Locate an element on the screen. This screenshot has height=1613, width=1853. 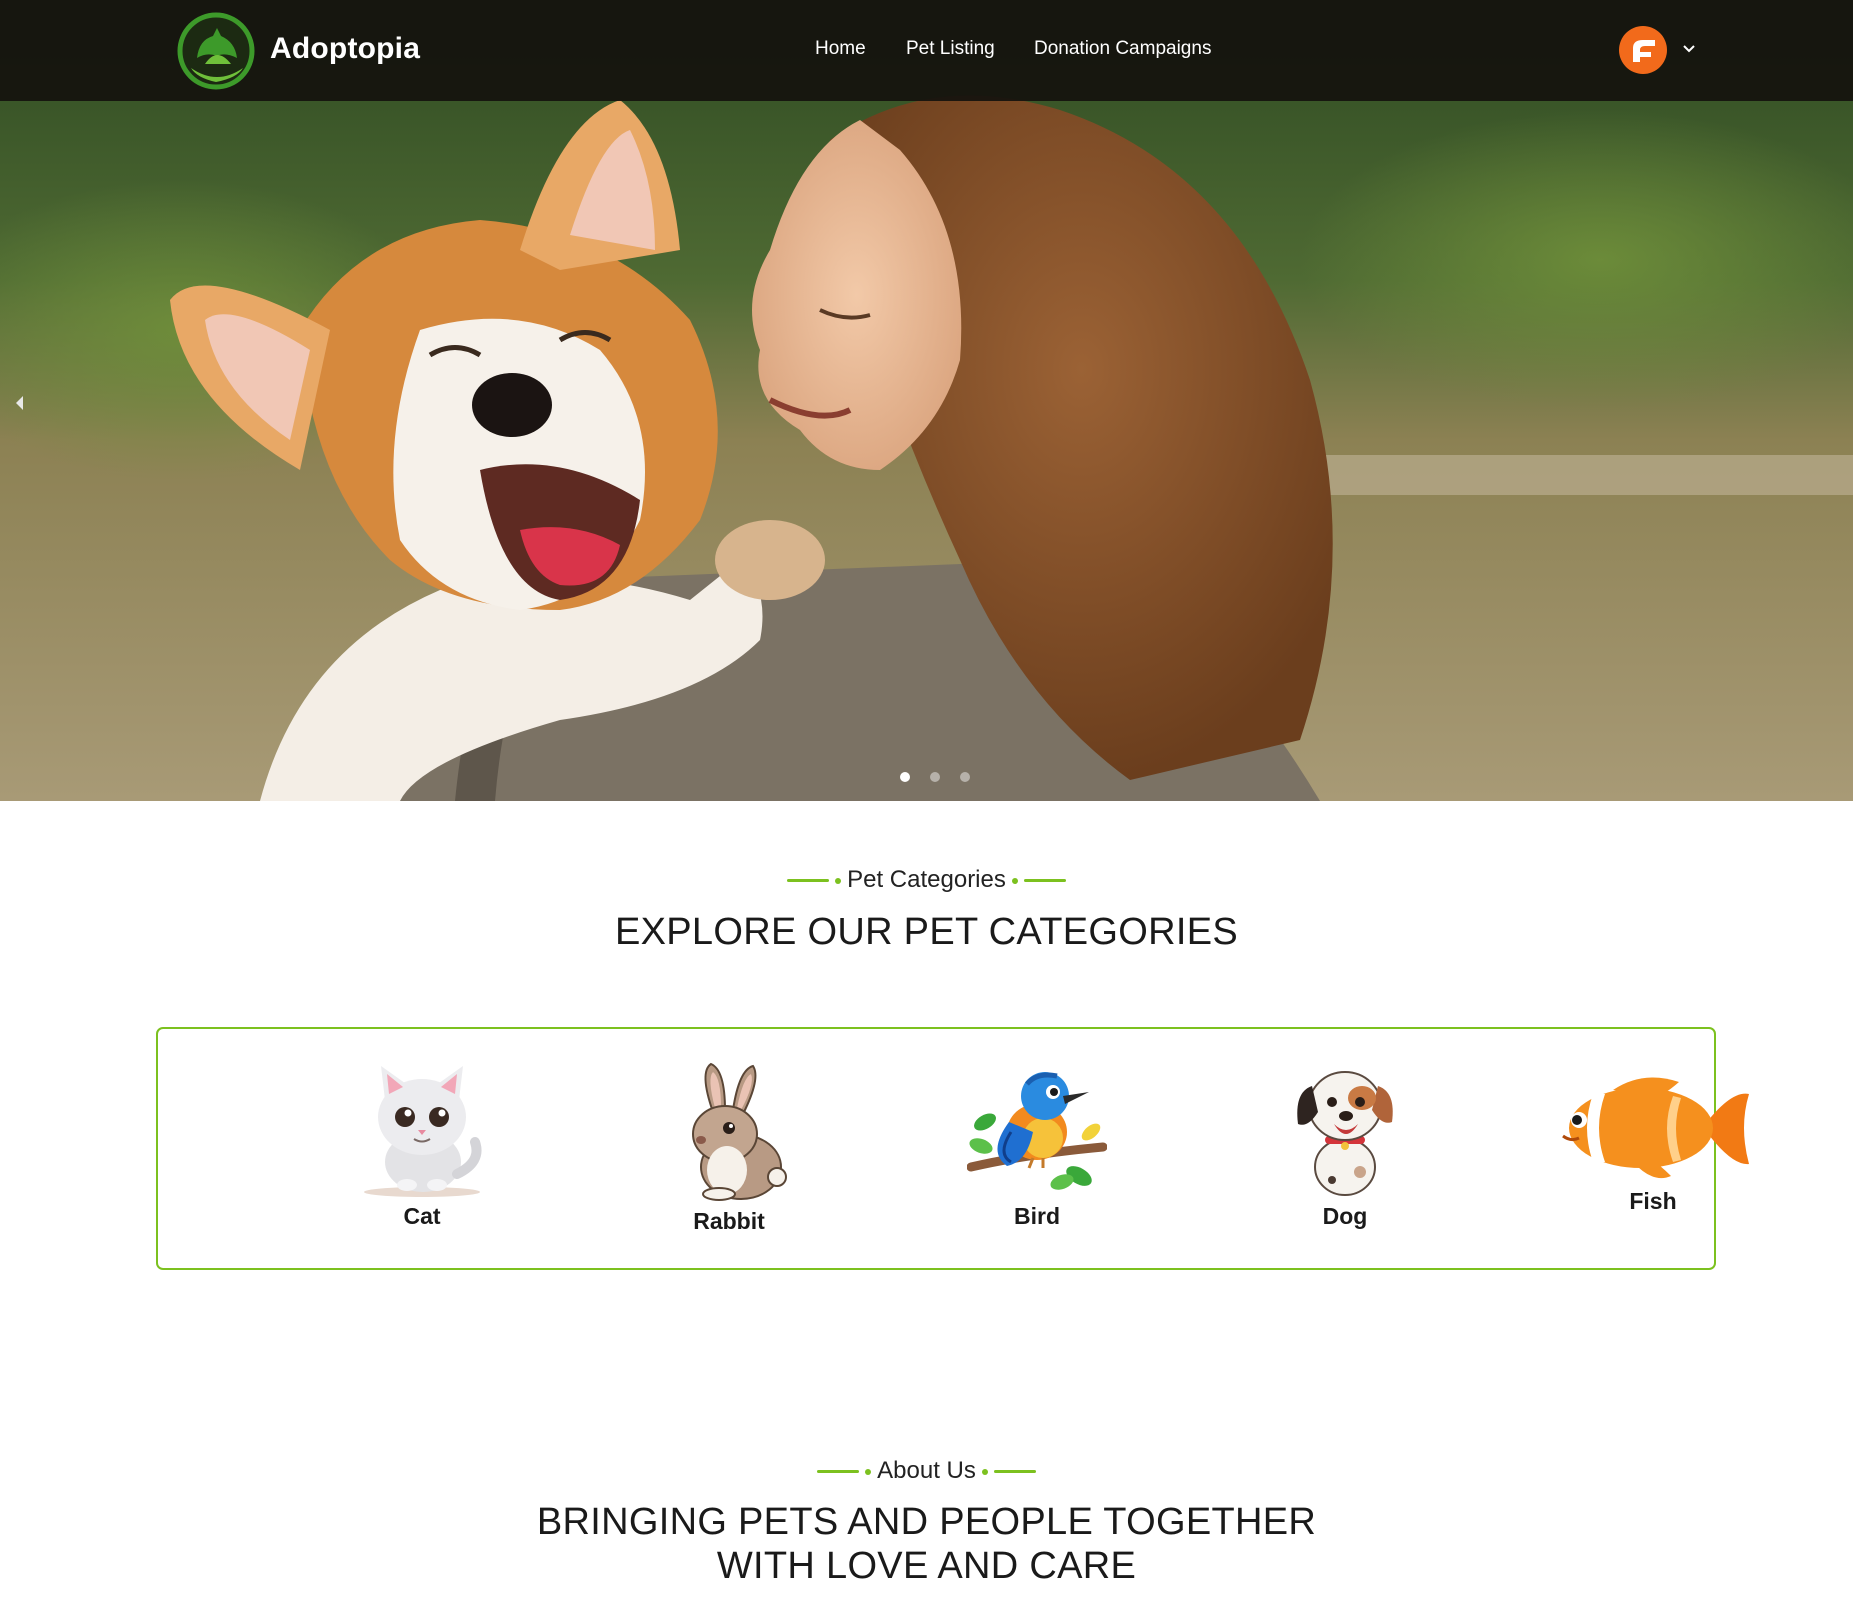
category-cat: Cat is located at coordinates (422, 1146).